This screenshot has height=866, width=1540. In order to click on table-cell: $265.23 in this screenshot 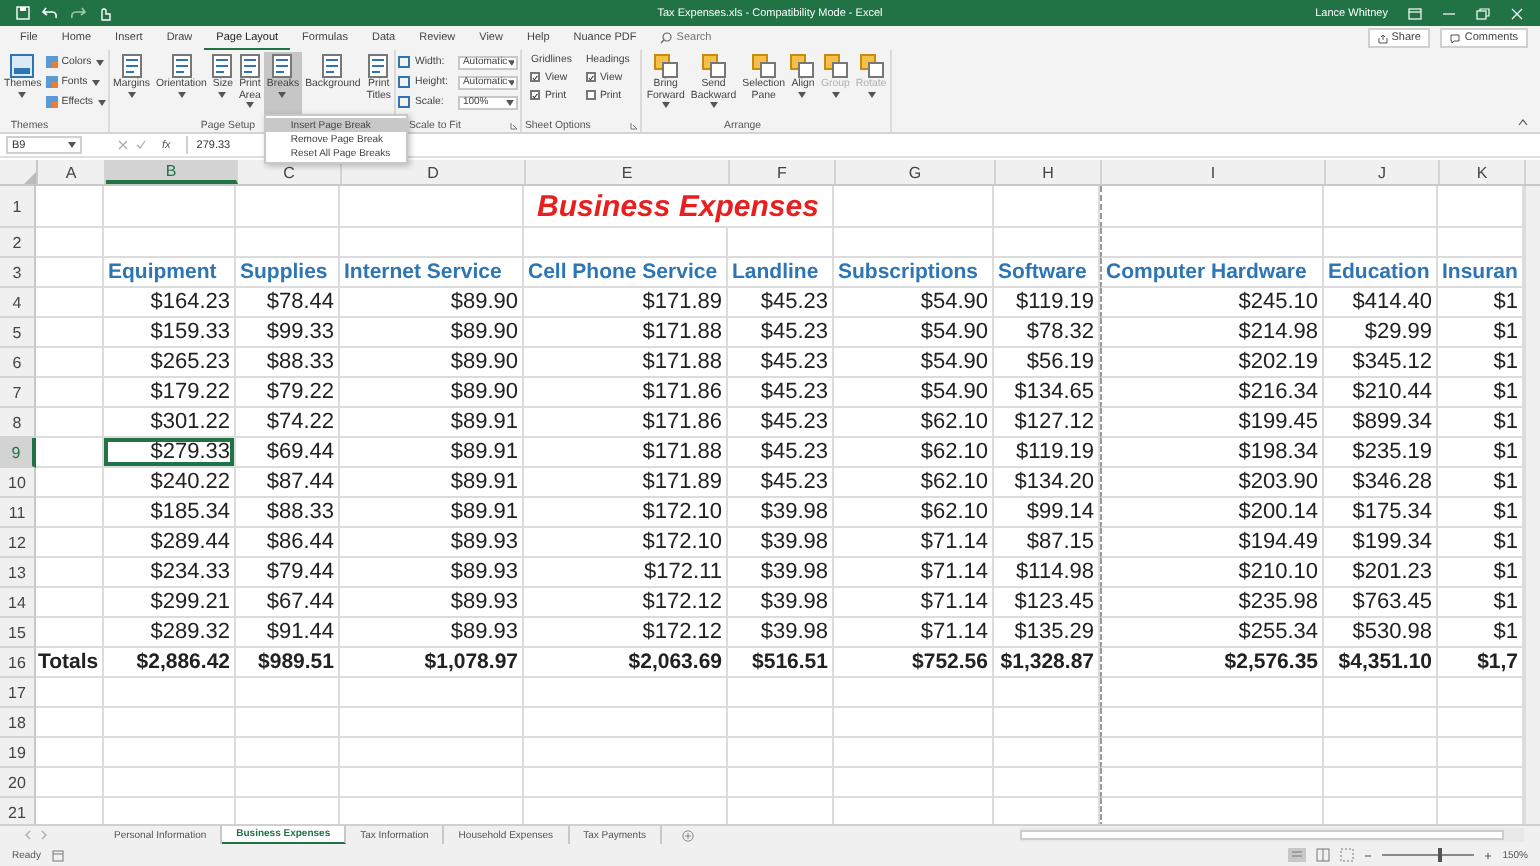, I will do `click(170, 363)`.